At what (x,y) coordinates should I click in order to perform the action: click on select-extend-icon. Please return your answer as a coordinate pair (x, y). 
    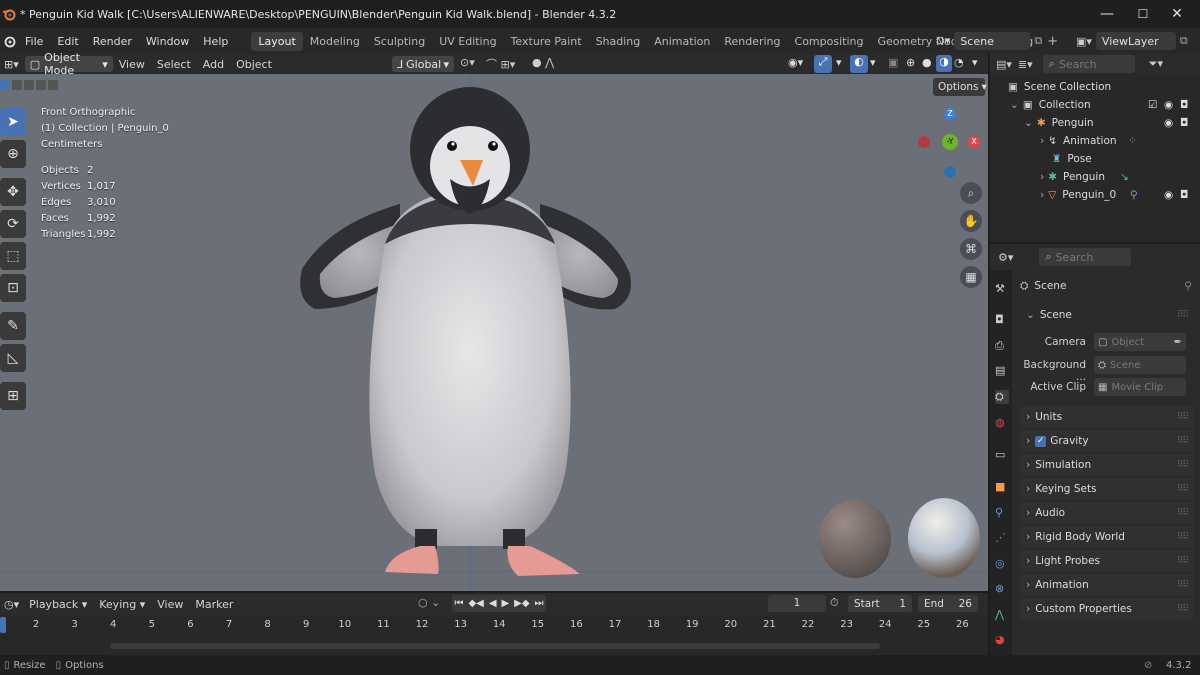
    Looking at the image, I should click on (17, 85).